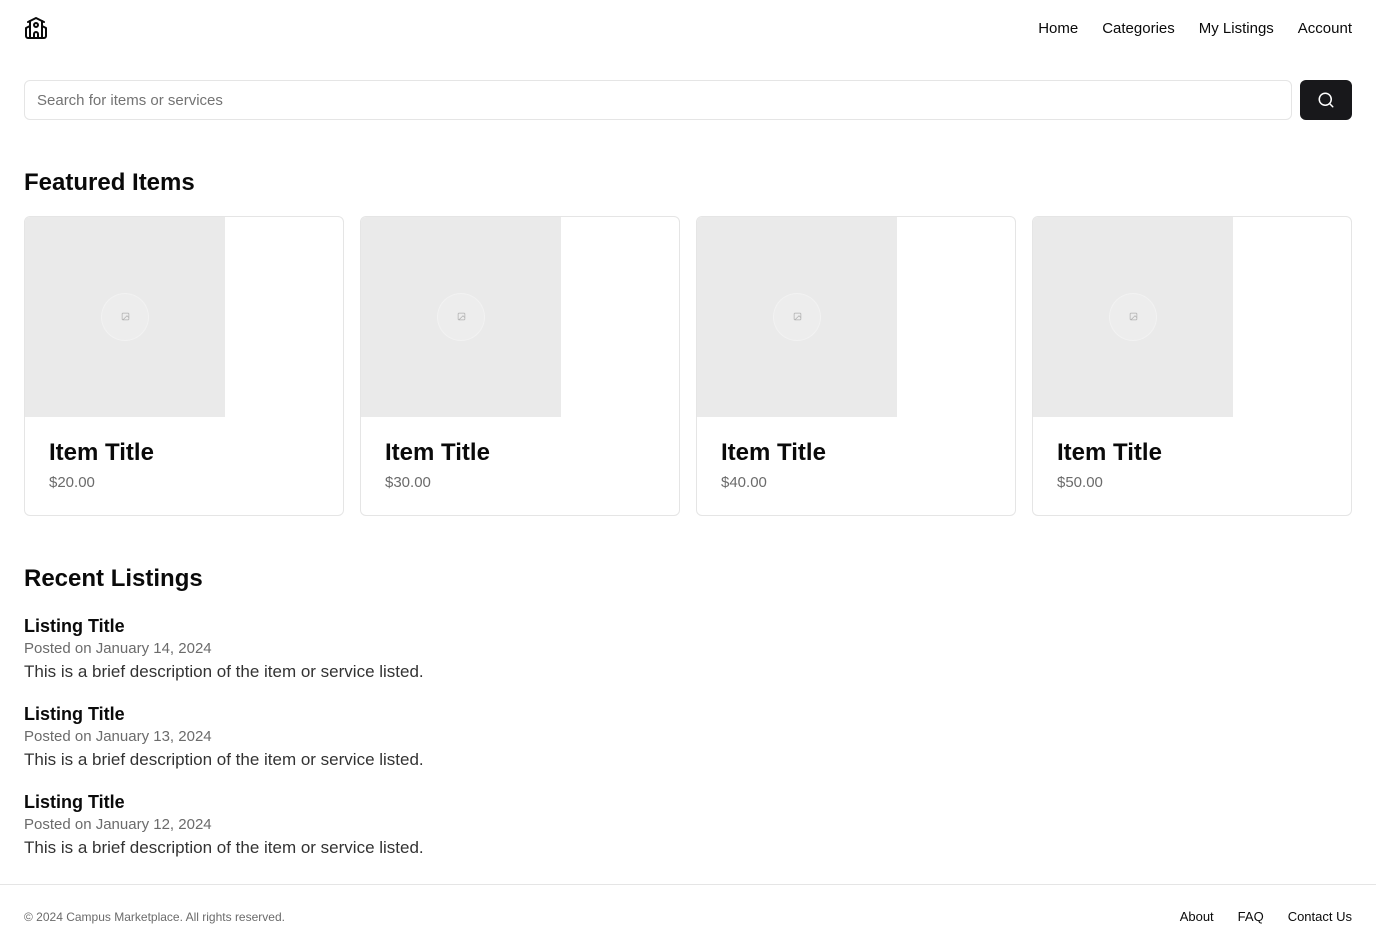 This screenshot has height=949, width=1376. Describe the element at coordinates (658, 100) in the screenshot. I see `search-input` at that location.